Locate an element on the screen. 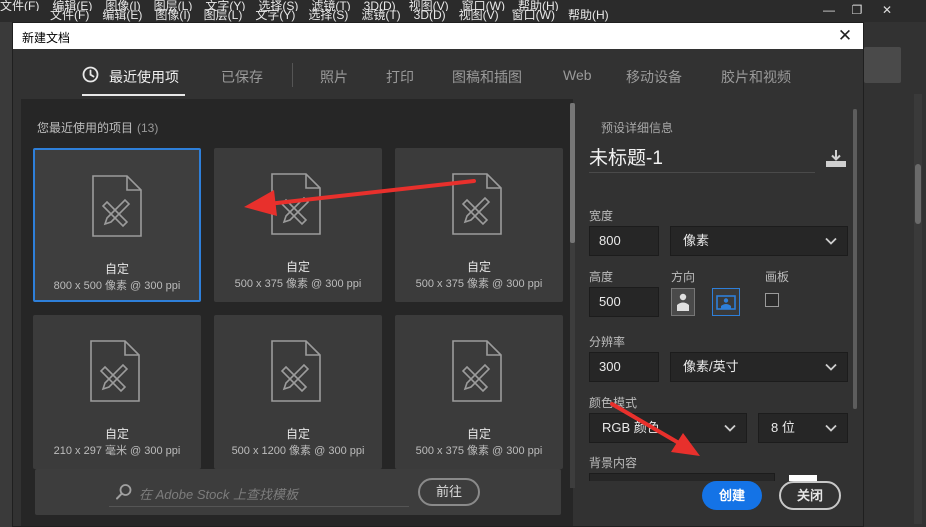 The height and width of the screenshot is (527, 926). menu-item-file: 文件(F) is located at coordinates (69, 15).